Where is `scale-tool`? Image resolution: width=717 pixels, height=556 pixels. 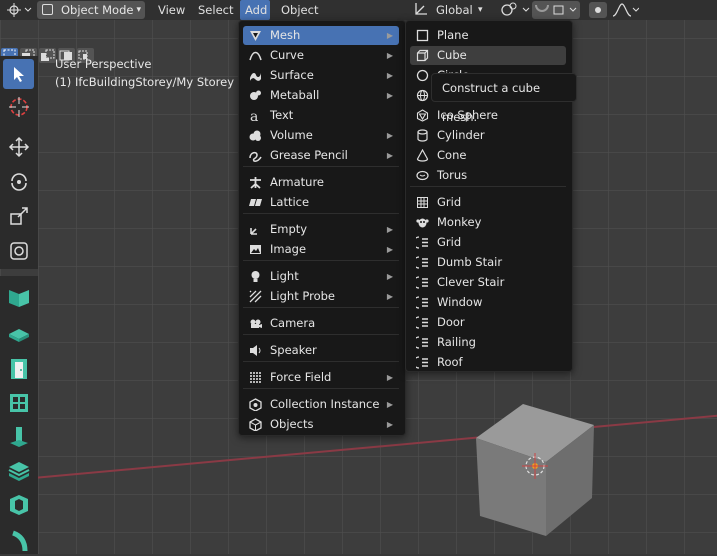 scale-tool is located at coordinates (18, 216).